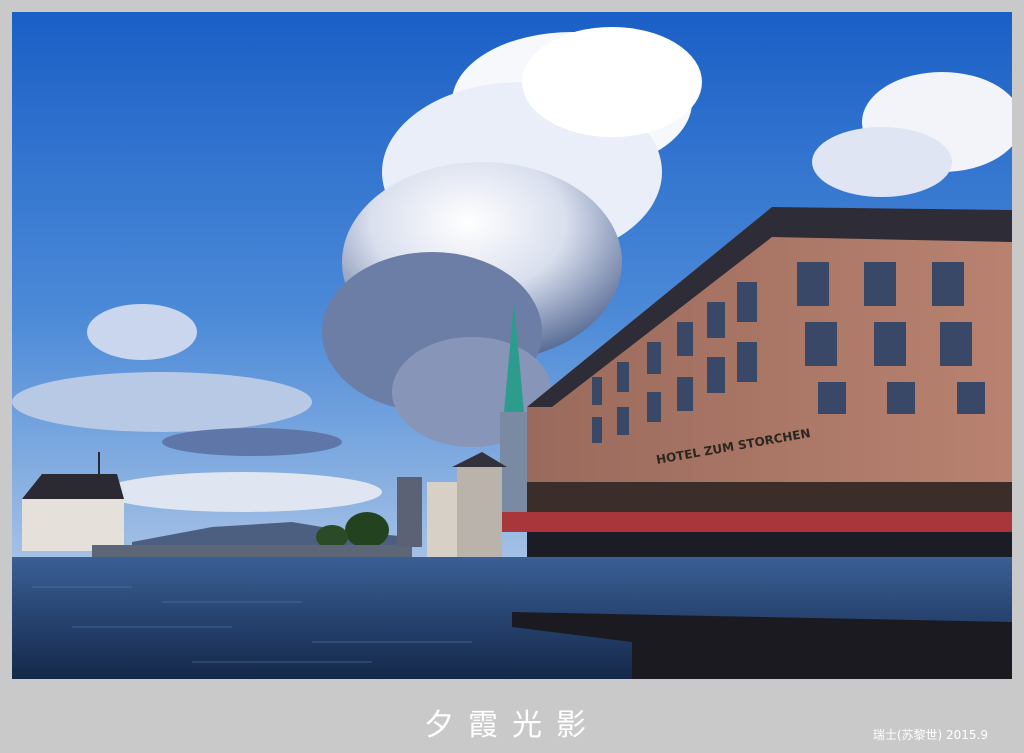 The width and height of the screenshot is (1024, 753). I want to click on photo-credit: 瑞士(苏黎世) 2015.9, so click(930, 735).